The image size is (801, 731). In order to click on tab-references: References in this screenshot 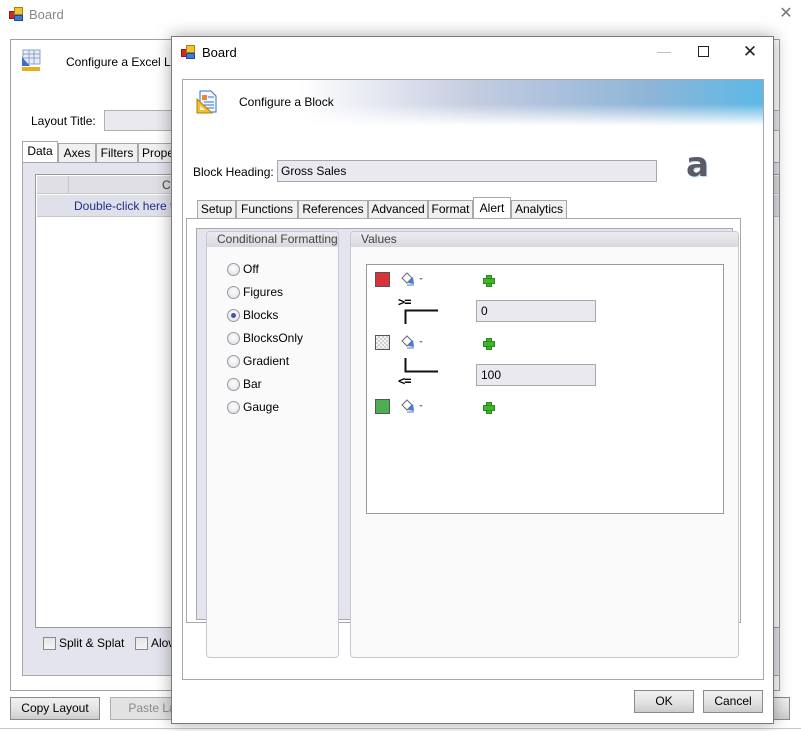, I will do `click(333, 209)`.